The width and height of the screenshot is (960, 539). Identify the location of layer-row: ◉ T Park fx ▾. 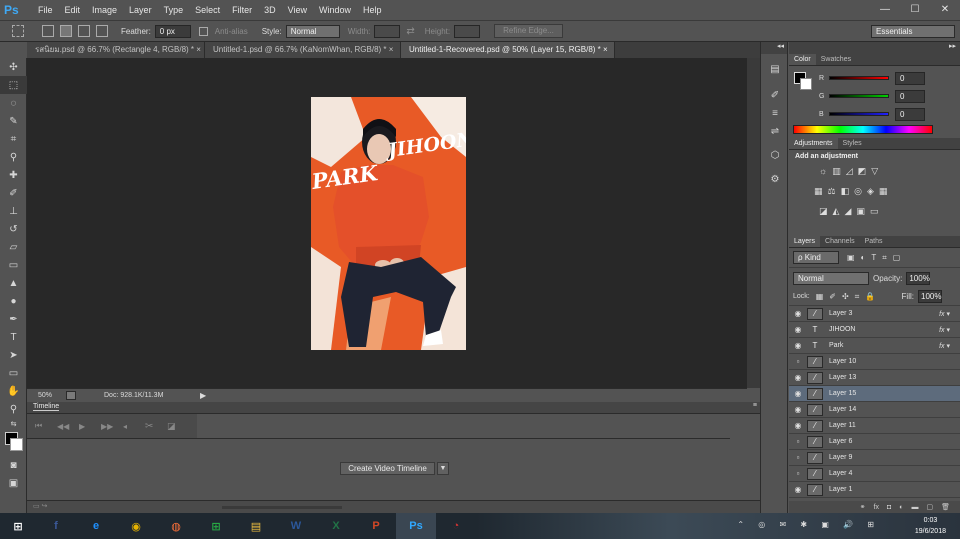
(874, 346).